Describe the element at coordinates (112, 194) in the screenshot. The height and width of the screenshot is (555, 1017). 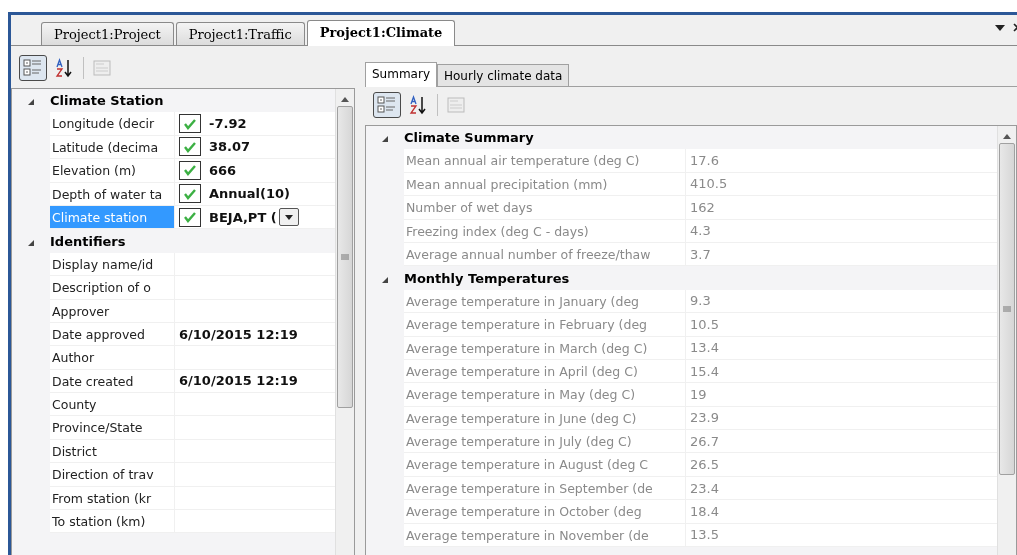
I see `property-label: Depth of water ta` at that location.